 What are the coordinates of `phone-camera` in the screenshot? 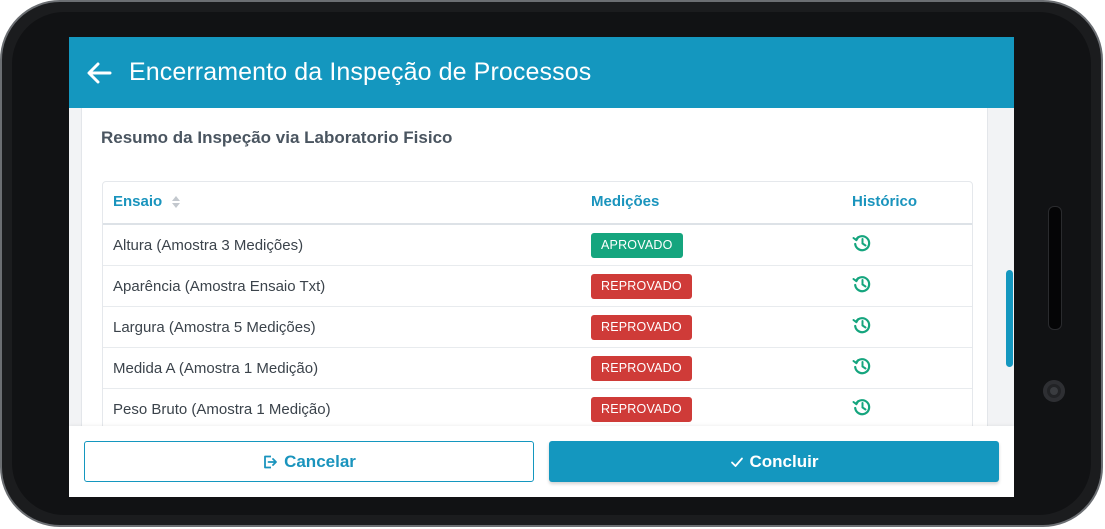 It's located at (1054, 391).